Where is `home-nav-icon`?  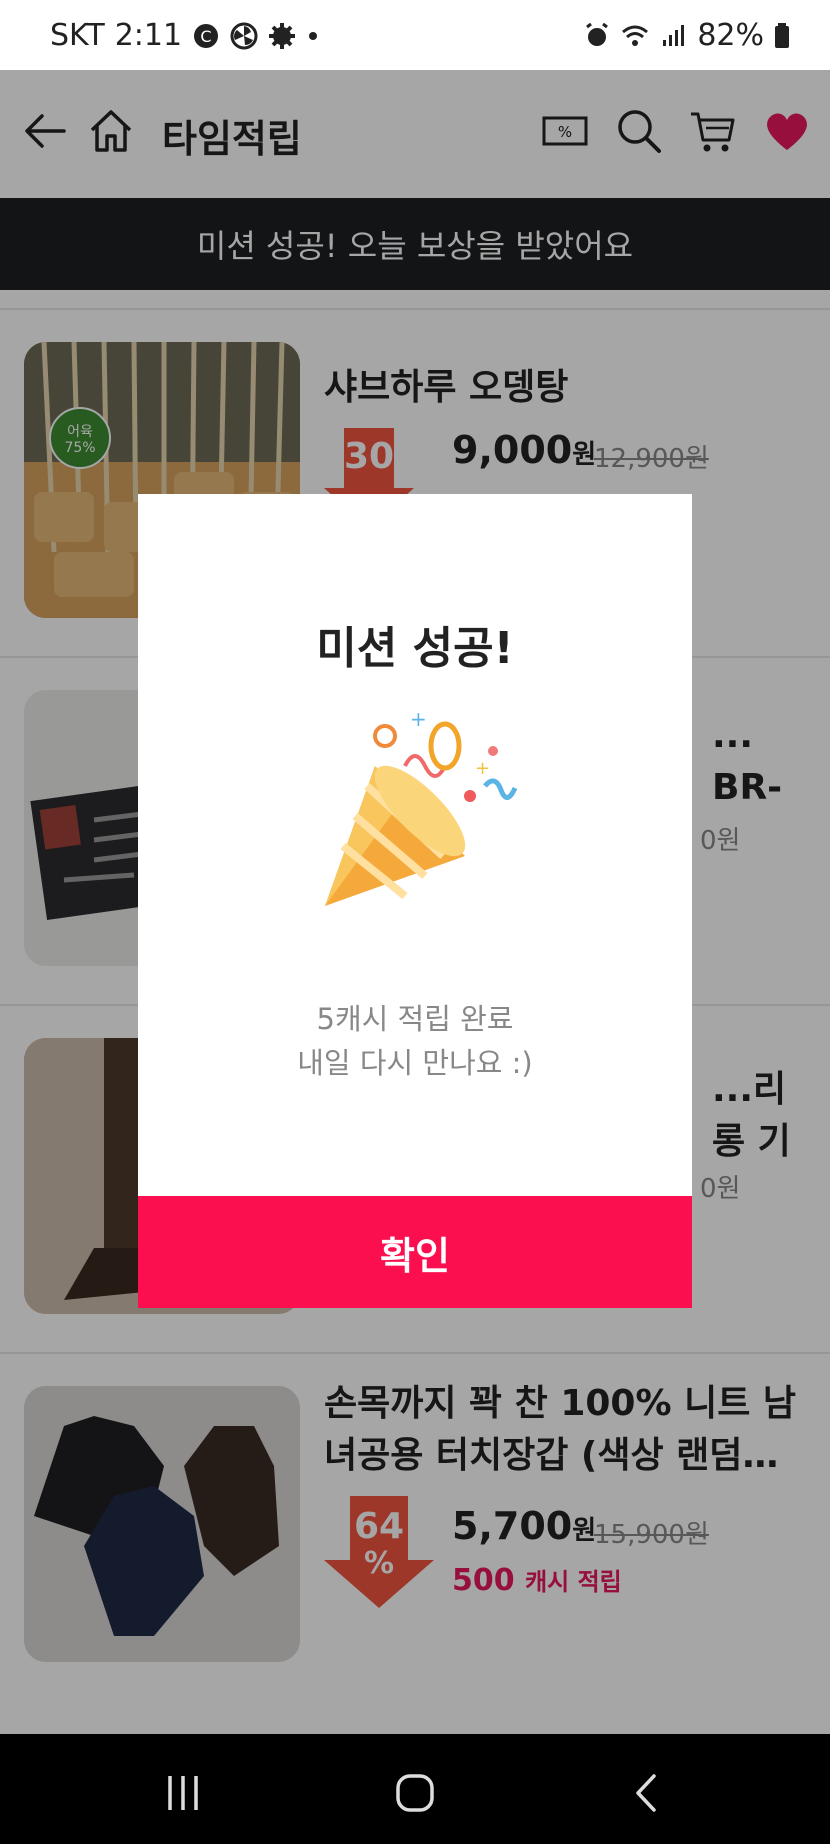 home-nav-icon is located at coordinates (415, 1793).